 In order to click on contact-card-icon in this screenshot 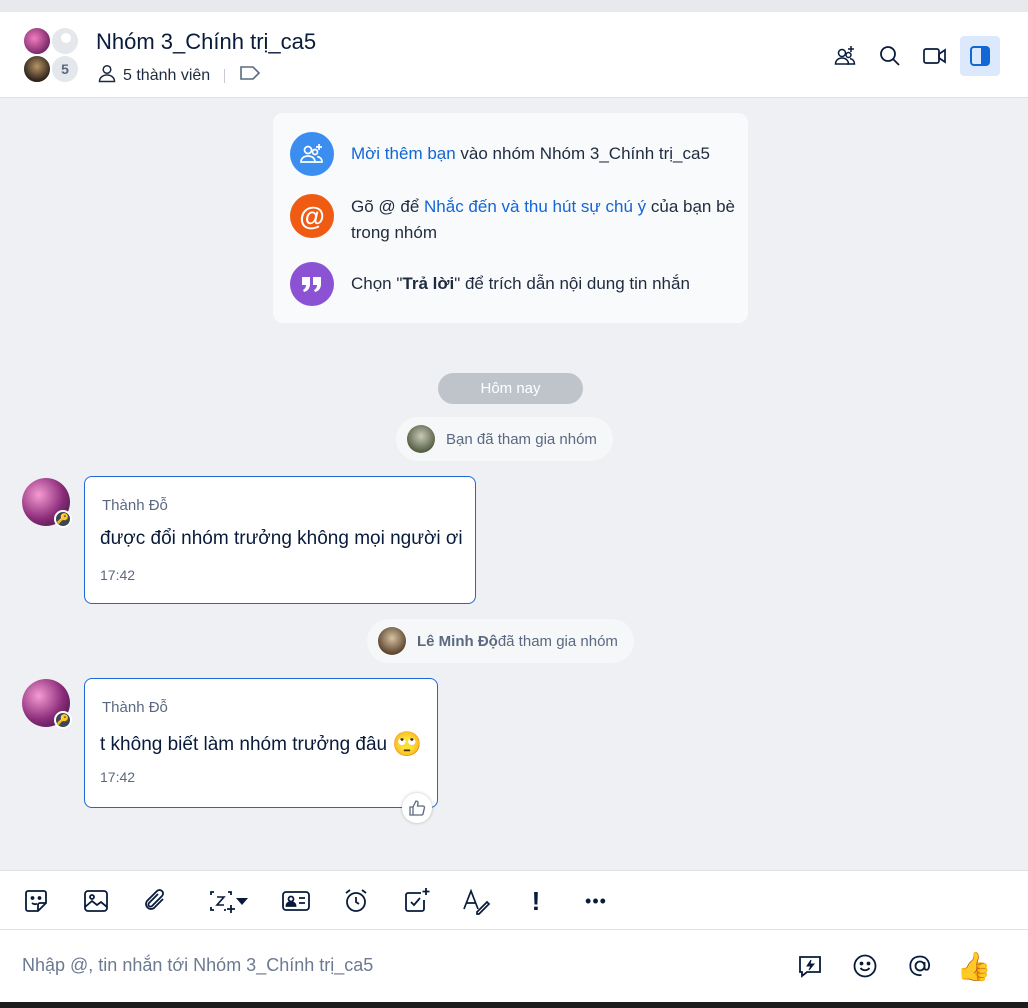, I will do `click(296, 901)`.